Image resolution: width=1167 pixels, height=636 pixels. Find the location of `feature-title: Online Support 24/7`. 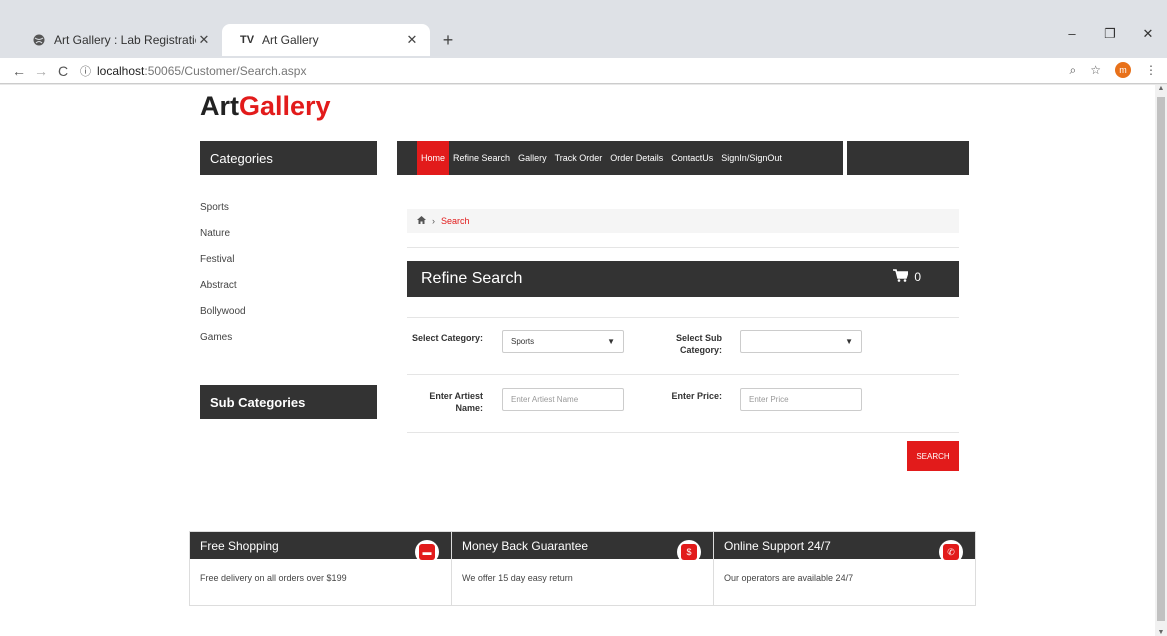

feature-title: Online Support 24/7 is located at coordinates (844, 545).